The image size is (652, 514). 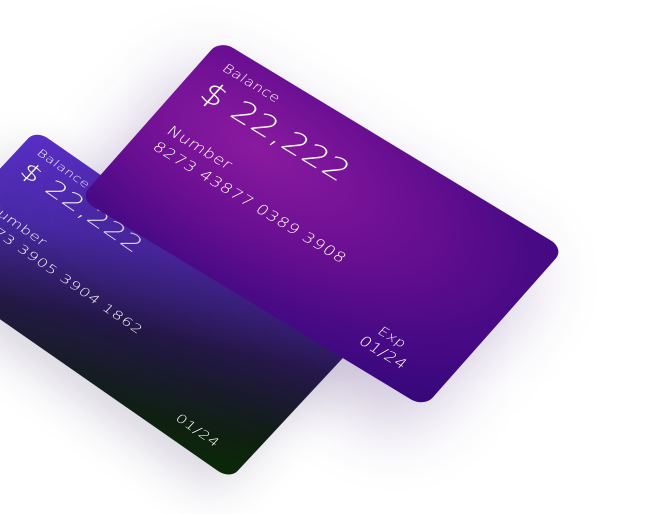 I want to click on expiry-date: 01/24, so click(x=197, y=431).